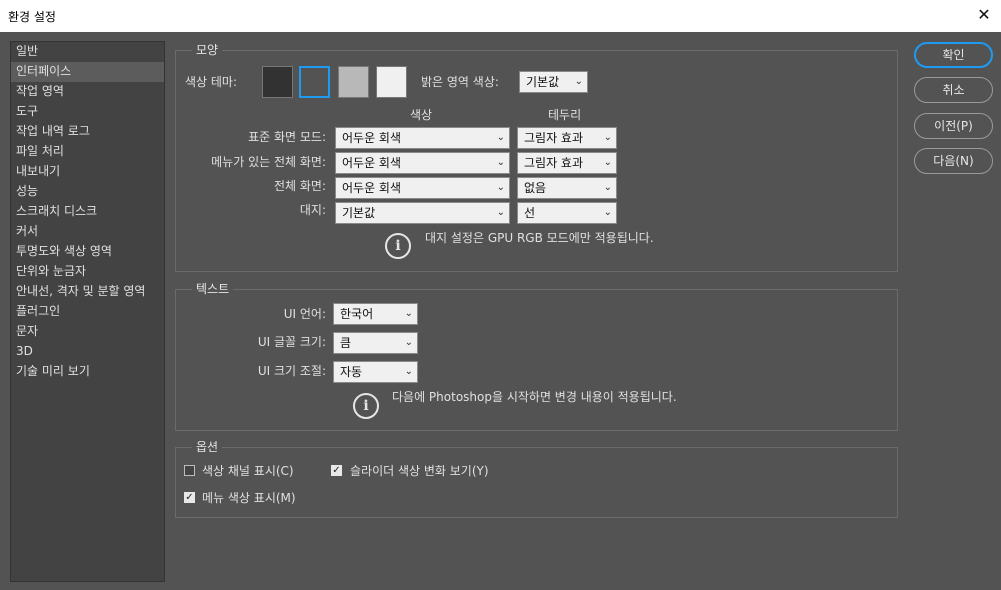  What do you see at coordinates (87, 192) in the screenshot?
I see `sidebar-item-performance: 성능` at bounding box center [87, 192].